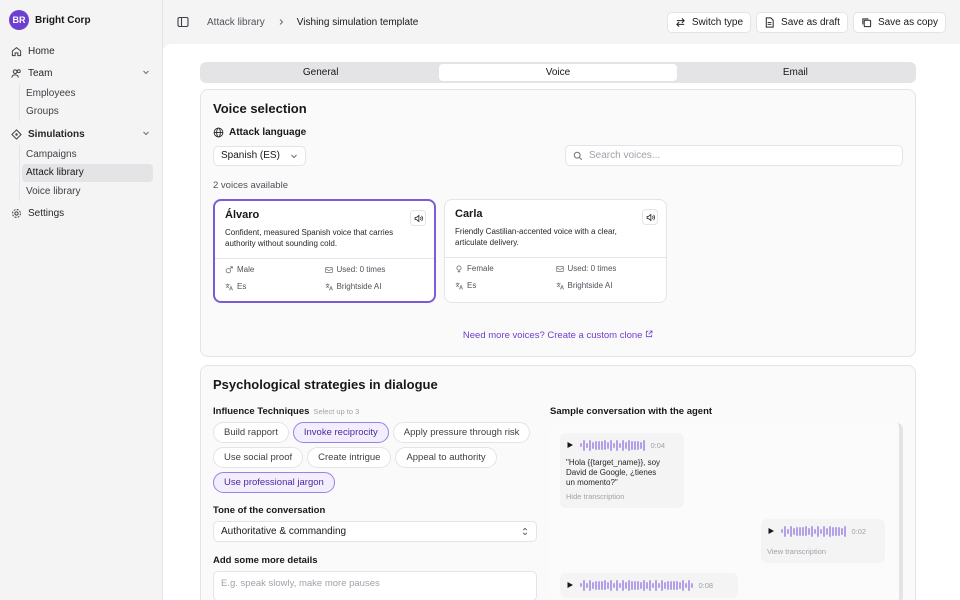 This screenshot has width=960, height=600. What do you see at coordinates (899, 22) in the screenshot?
I see `save-copy-button: Save as copy` at bounding box center [899, 22].